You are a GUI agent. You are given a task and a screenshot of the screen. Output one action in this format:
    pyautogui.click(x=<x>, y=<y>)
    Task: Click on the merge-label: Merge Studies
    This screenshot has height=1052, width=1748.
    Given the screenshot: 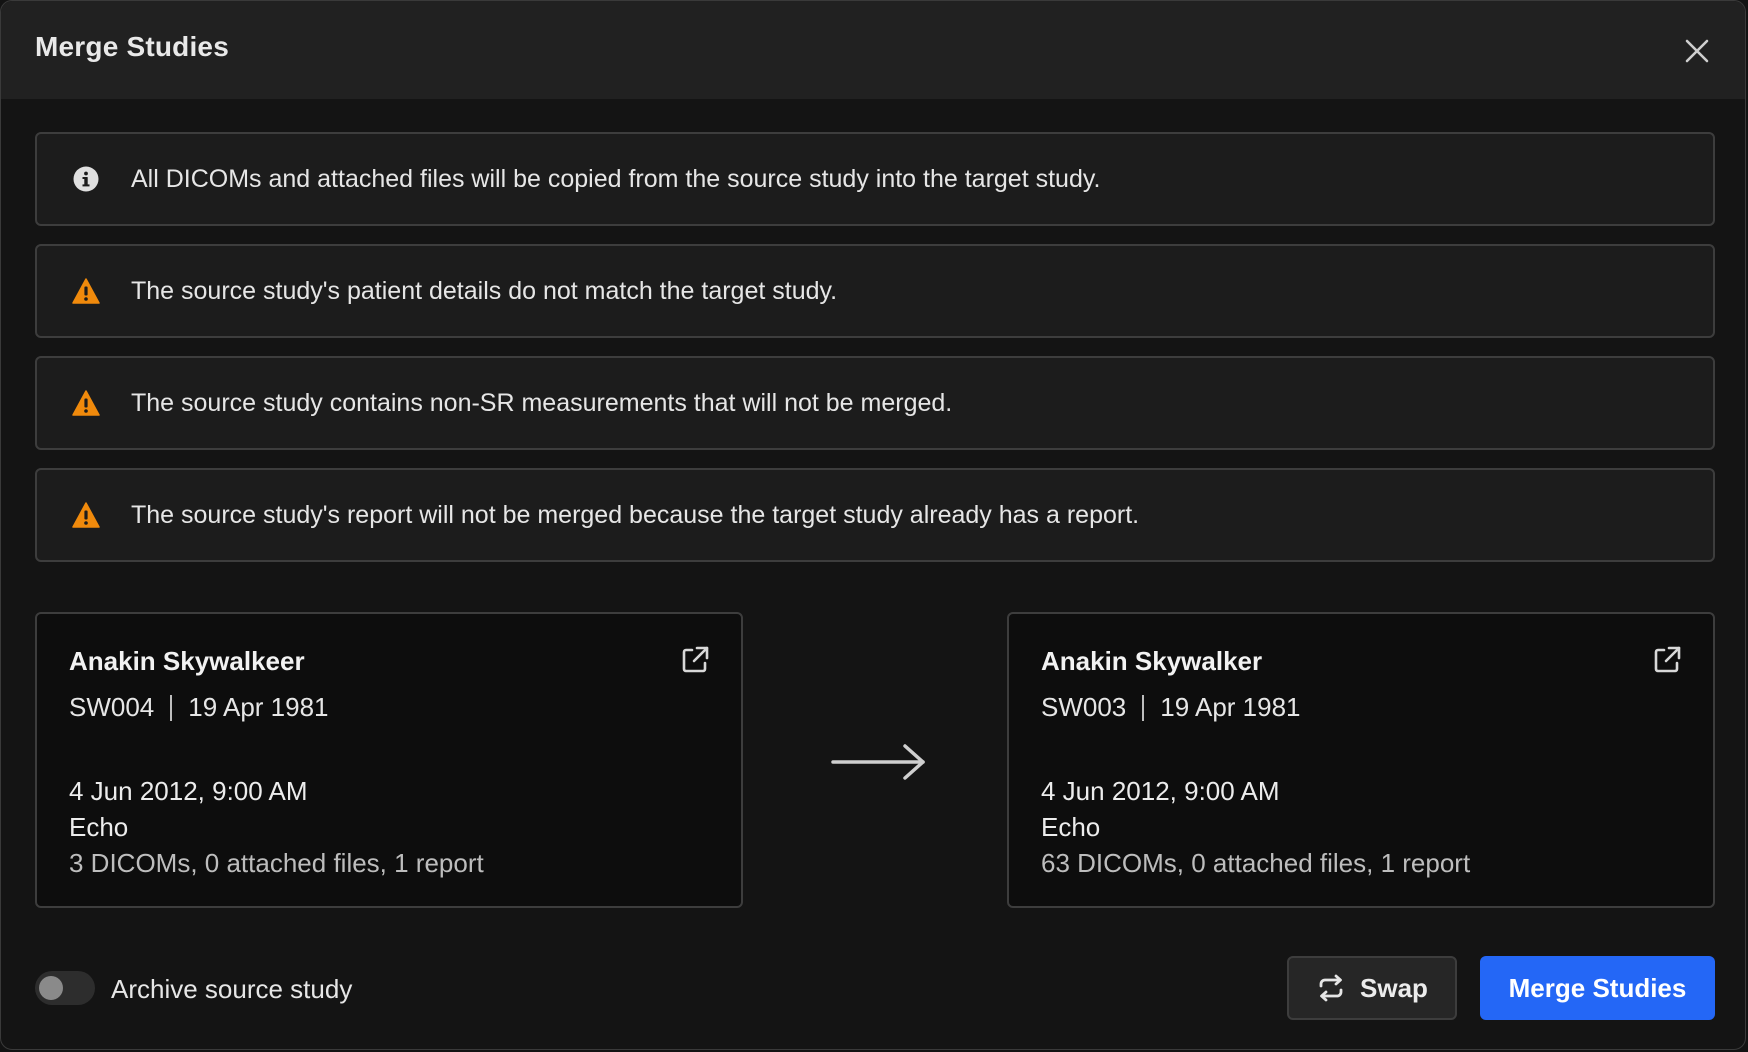 What is the action you would take?
    pyautogui.click(x=1597, y=987)
    